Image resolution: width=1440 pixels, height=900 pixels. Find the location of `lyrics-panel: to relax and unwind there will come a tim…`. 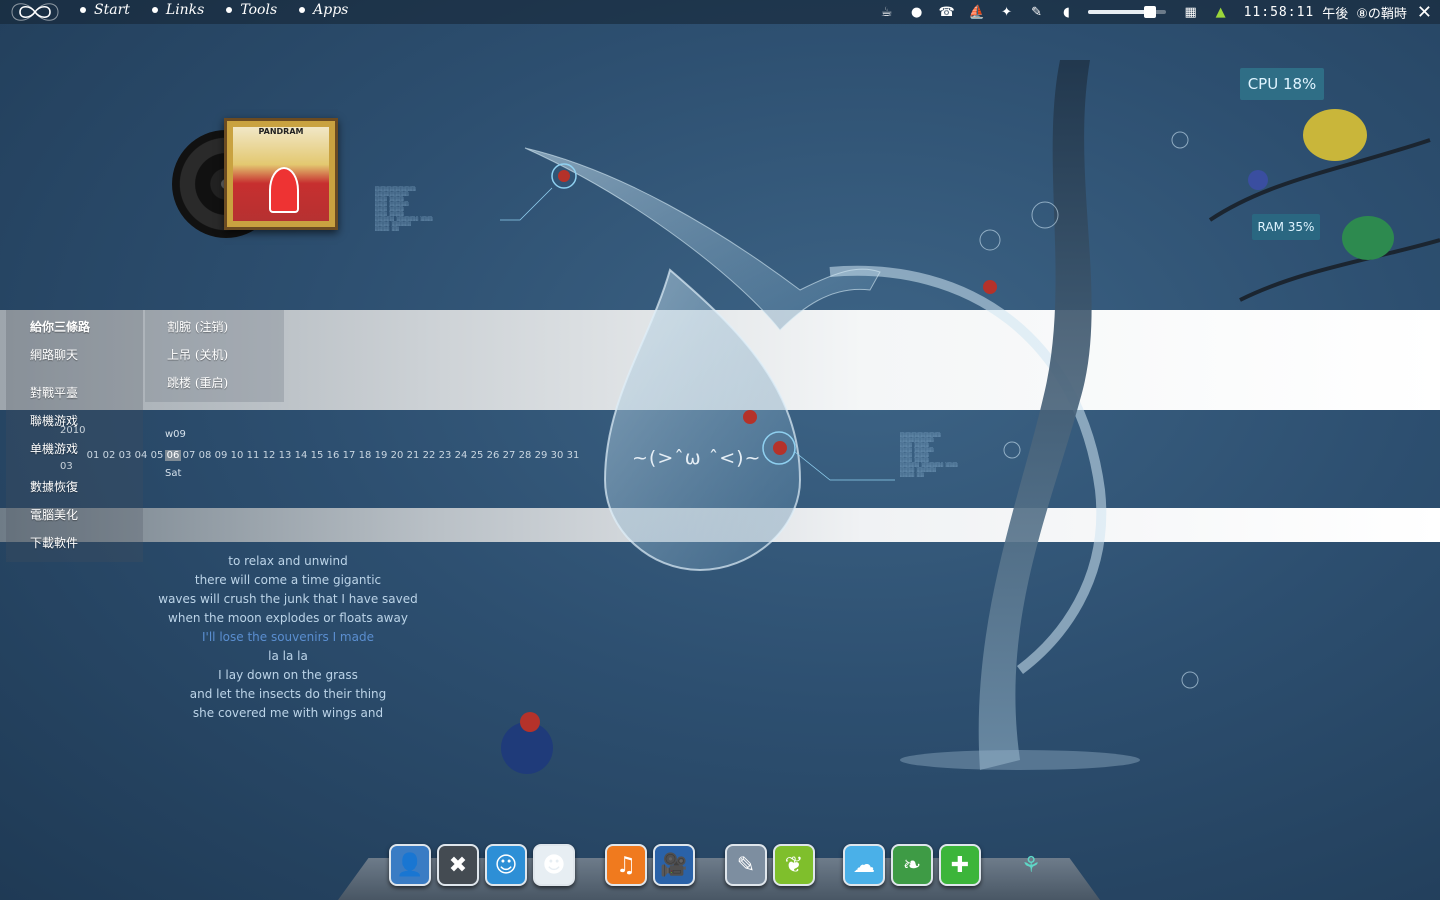

lyrics-panel: to relax and unwind there will come a tim… is located at coordinates (288, 637).